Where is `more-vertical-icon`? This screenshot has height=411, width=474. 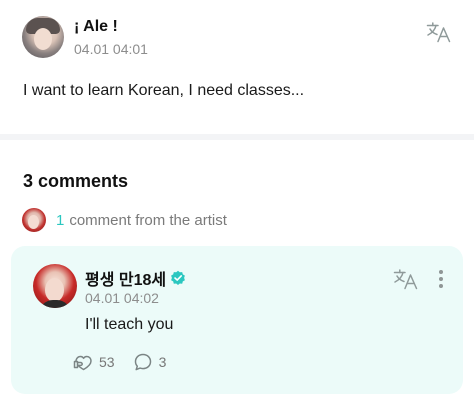 more-vertical-icon is located at coordinates (441, 279).